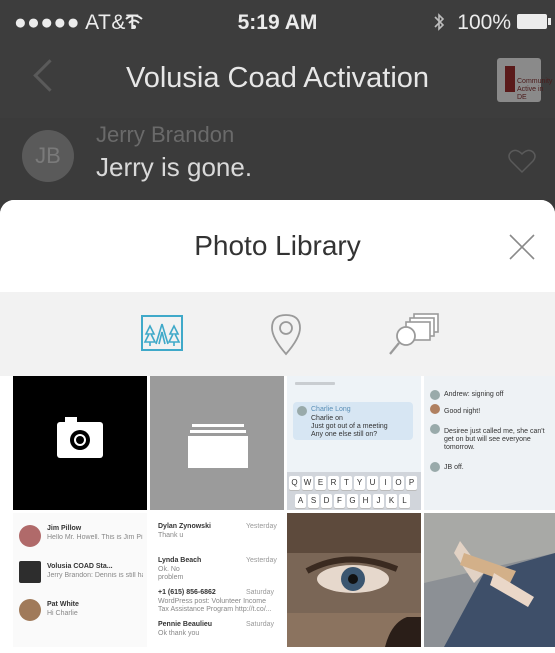 The image size is (555, 653). Describe the element at coordinates (294, 483) in the screenshot. I see `key: Q` at that location.